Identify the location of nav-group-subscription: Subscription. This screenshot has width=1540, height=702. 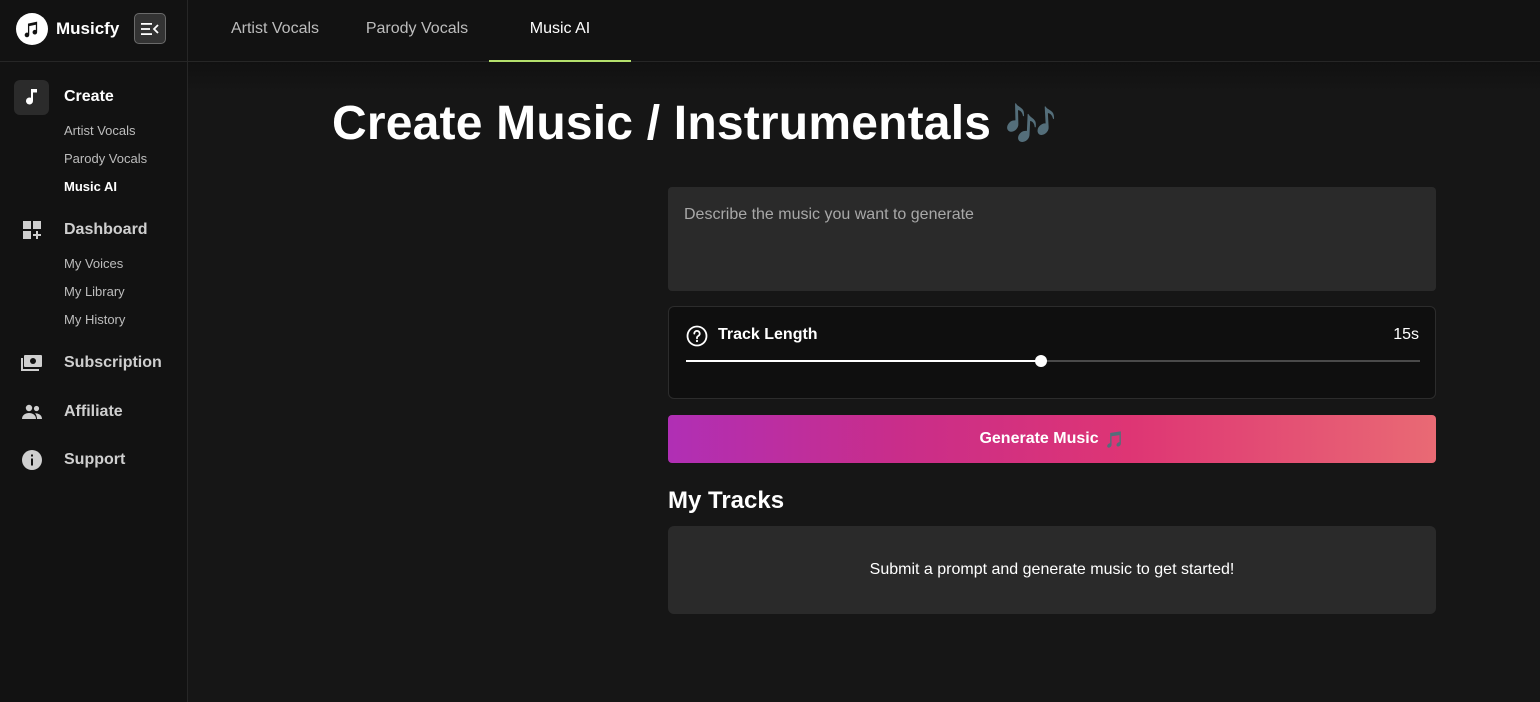
(93, 363).